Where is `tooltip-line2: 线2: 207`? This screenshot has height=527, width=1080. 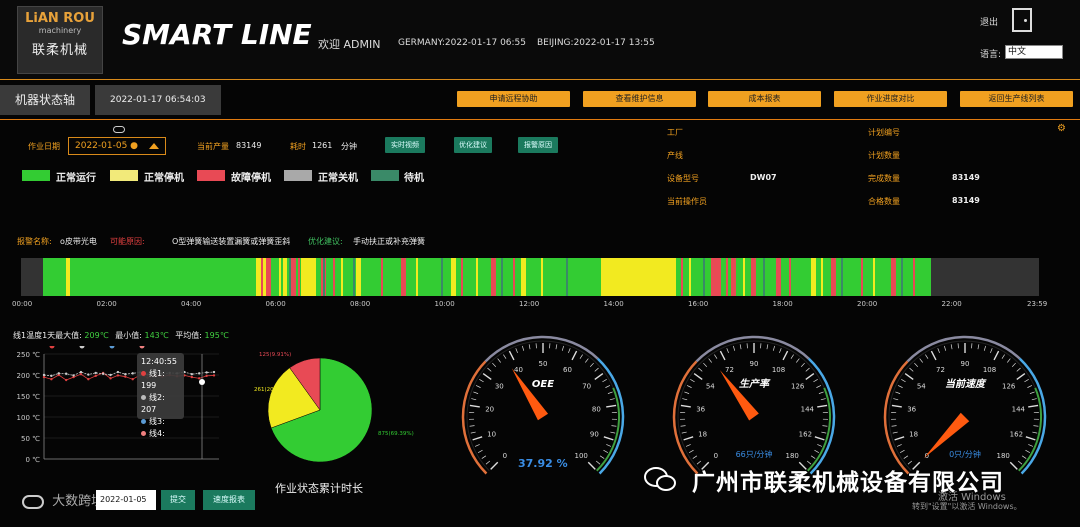
tooltip-line2: 线2: 207 is located at coordinates (153, 403).